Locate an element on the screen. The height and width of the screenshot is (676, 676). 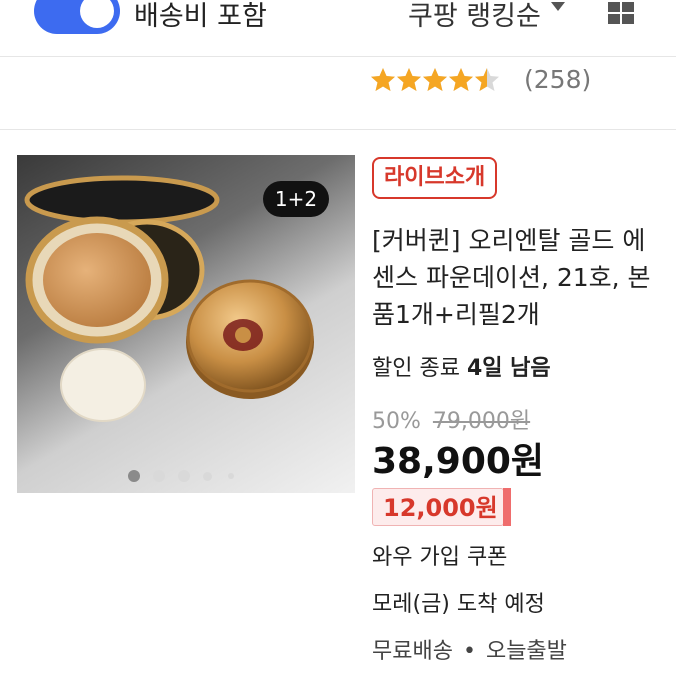
bundle-badge: 1+2 is located at coordinates (296, 199).